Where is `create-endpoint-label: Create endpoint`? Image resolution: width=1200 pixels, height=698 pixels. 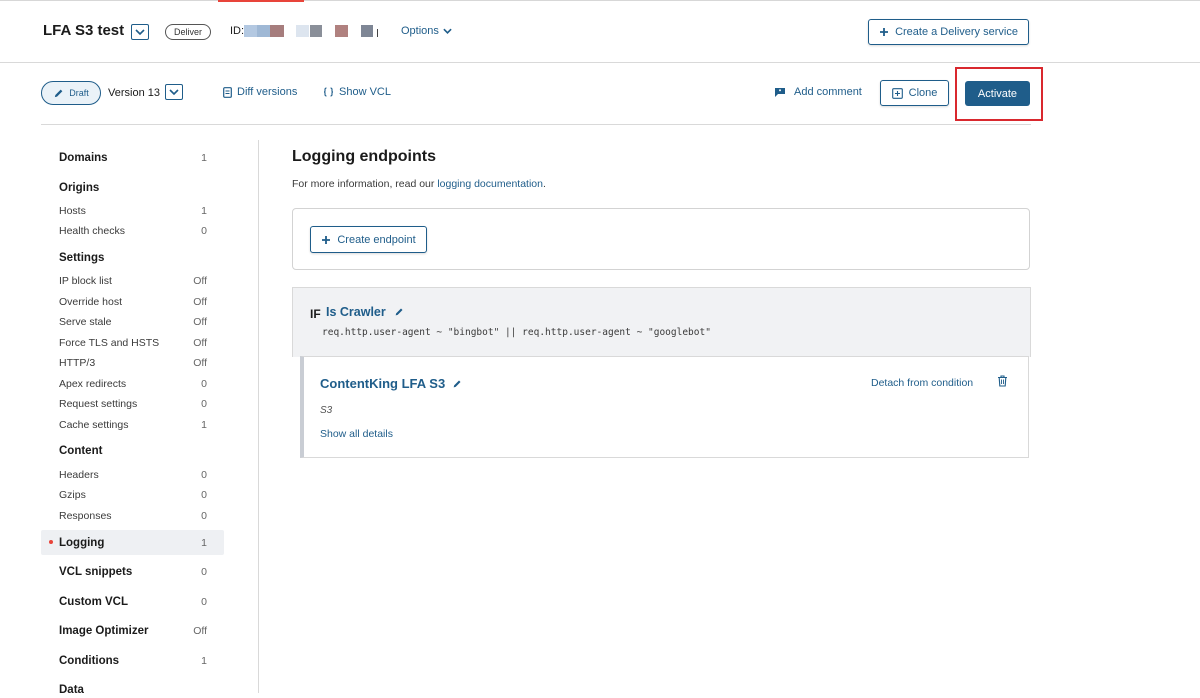 create-endpoint-label: Create endpoint is located at coordinates (376, 239).